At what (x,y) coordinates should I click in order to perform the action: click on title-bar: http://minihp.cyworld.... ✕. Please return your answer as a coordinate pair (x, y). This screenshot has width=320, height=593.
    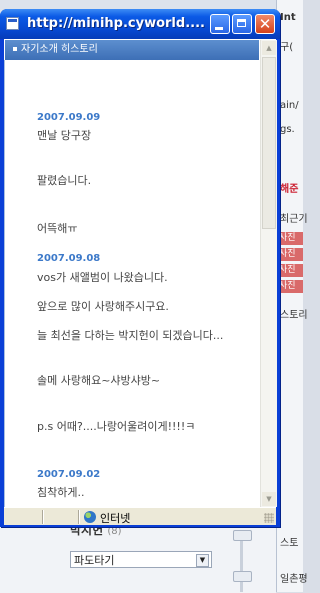
    Looking at the image, I should click on (140, 24).